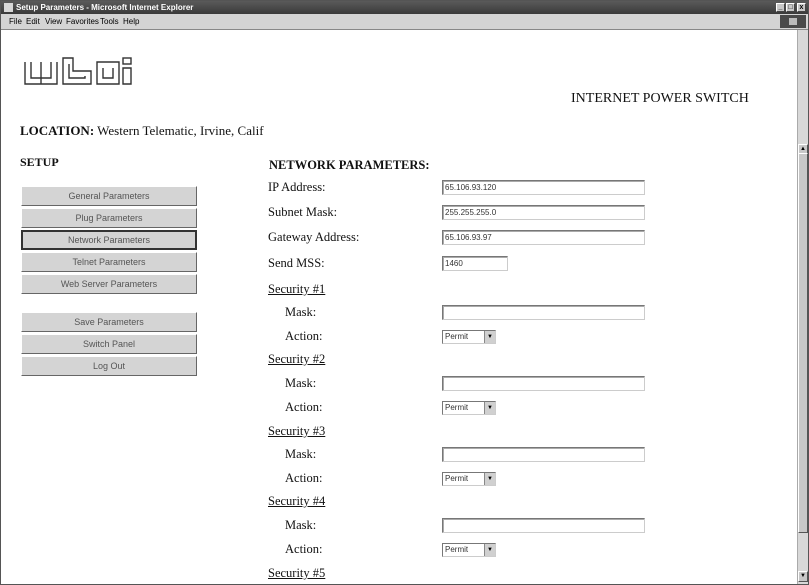 This screenshot has height=585, width=809. What do you see at coordinates (303, 212) in the screenshot?
I see `subnet-mask-label: Subnet Mask:` at bounding box center [303, 212].